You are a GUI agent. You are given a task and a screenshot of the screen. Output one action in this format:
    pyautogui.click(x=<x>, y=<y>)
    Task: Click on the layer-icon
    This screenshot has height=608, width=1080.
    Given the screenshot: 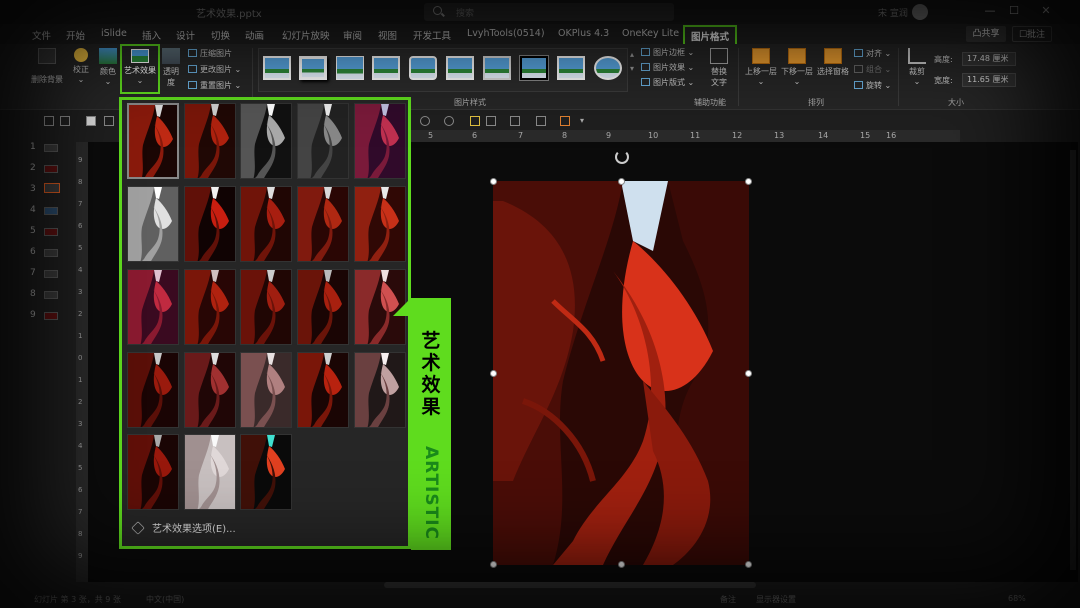 What is the action you would take?
    pyautogui.click(x=565, y=121)
    